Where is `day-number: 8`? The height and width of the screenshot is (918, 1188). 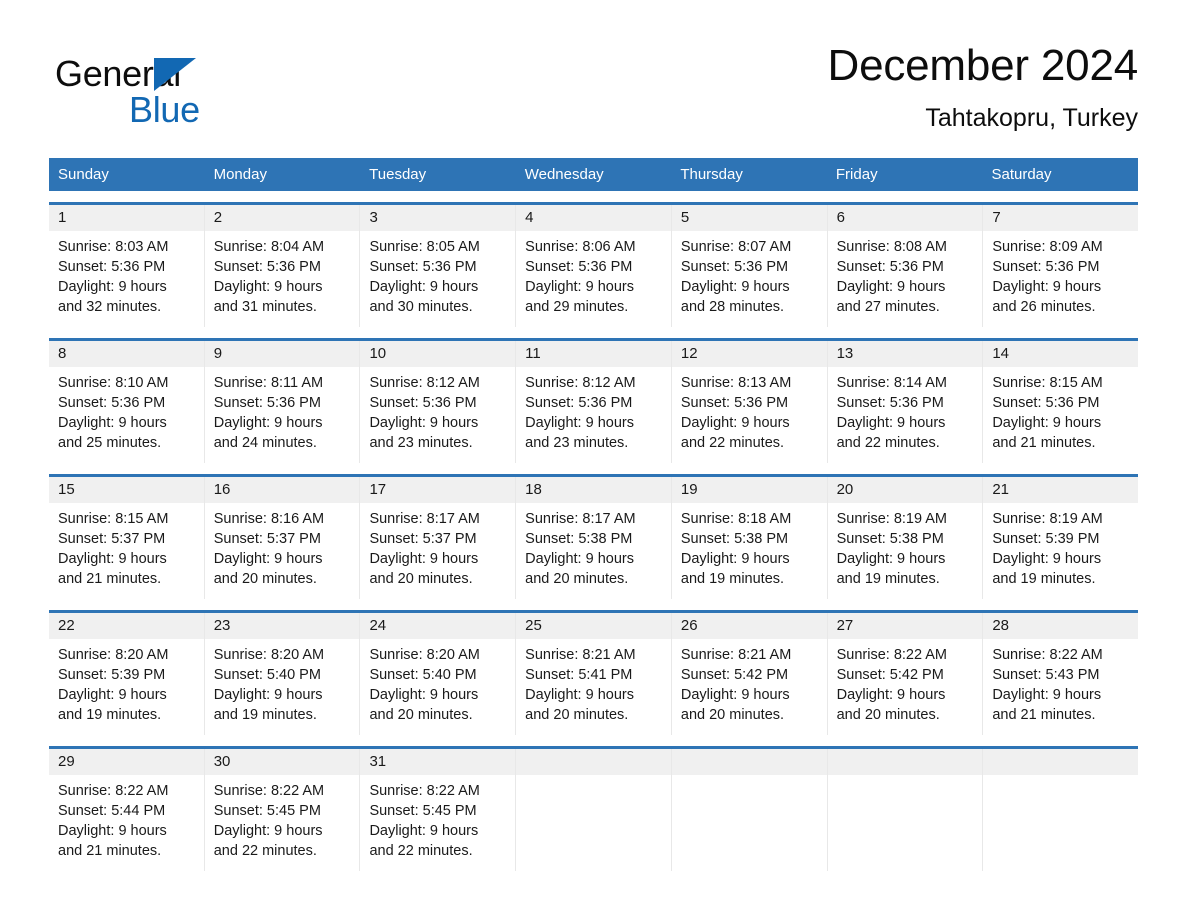
day-number: 8 is located at coordinates (126, 354).